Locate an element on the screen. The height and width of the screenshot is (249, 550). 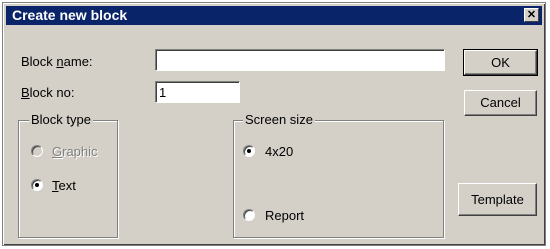
dialog-title: Create new block is located at coordinates (70, 15).